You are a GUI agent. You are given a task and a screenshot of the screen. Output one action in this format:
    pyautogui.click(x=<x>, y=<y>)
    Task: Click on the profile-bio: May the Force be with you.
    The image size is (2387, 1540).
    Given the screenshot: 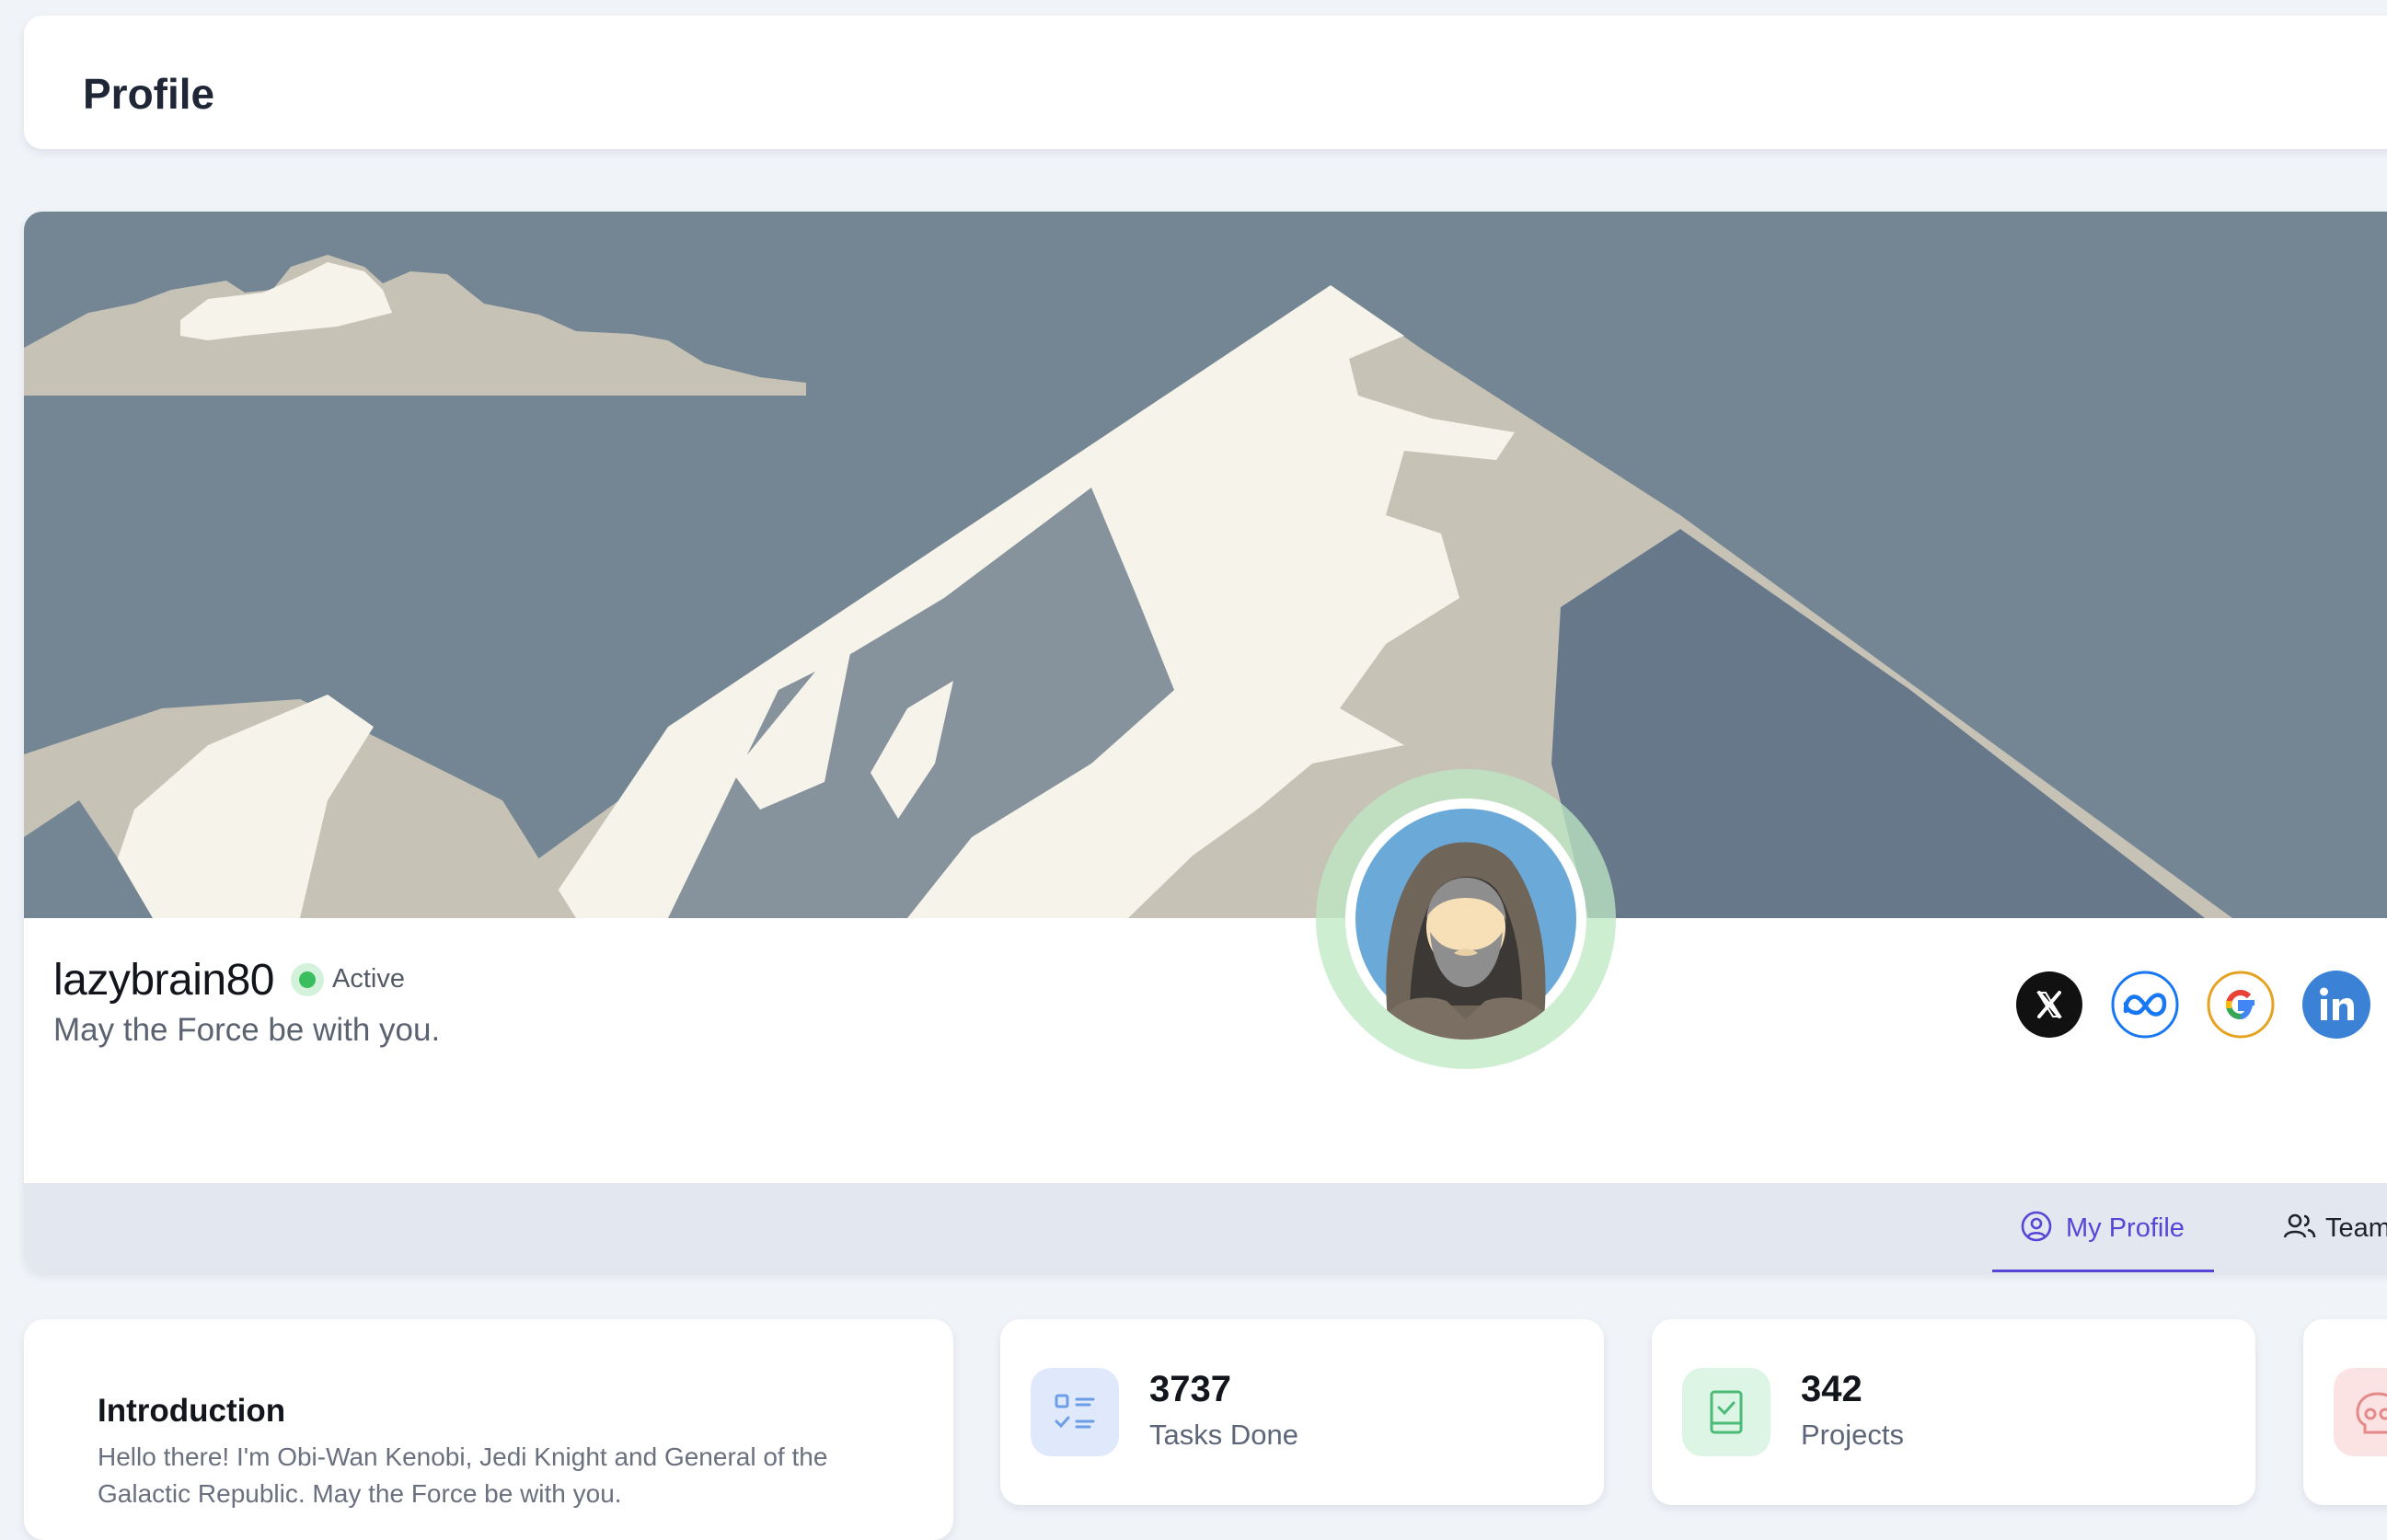 What is the action you would take?
    pyautogui.click(x=247, y=1030)
    